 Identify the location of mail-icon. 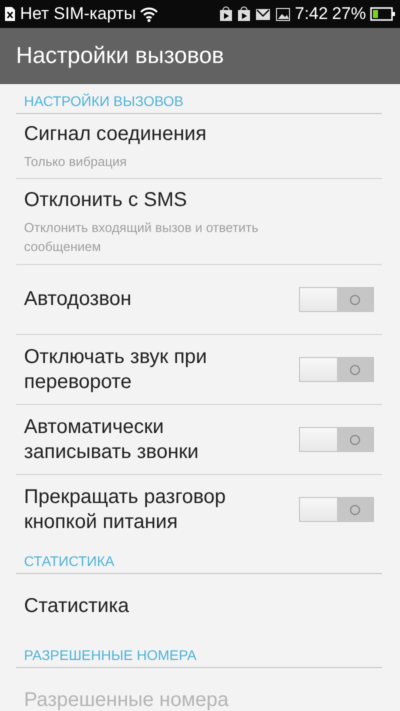
(262, 14).